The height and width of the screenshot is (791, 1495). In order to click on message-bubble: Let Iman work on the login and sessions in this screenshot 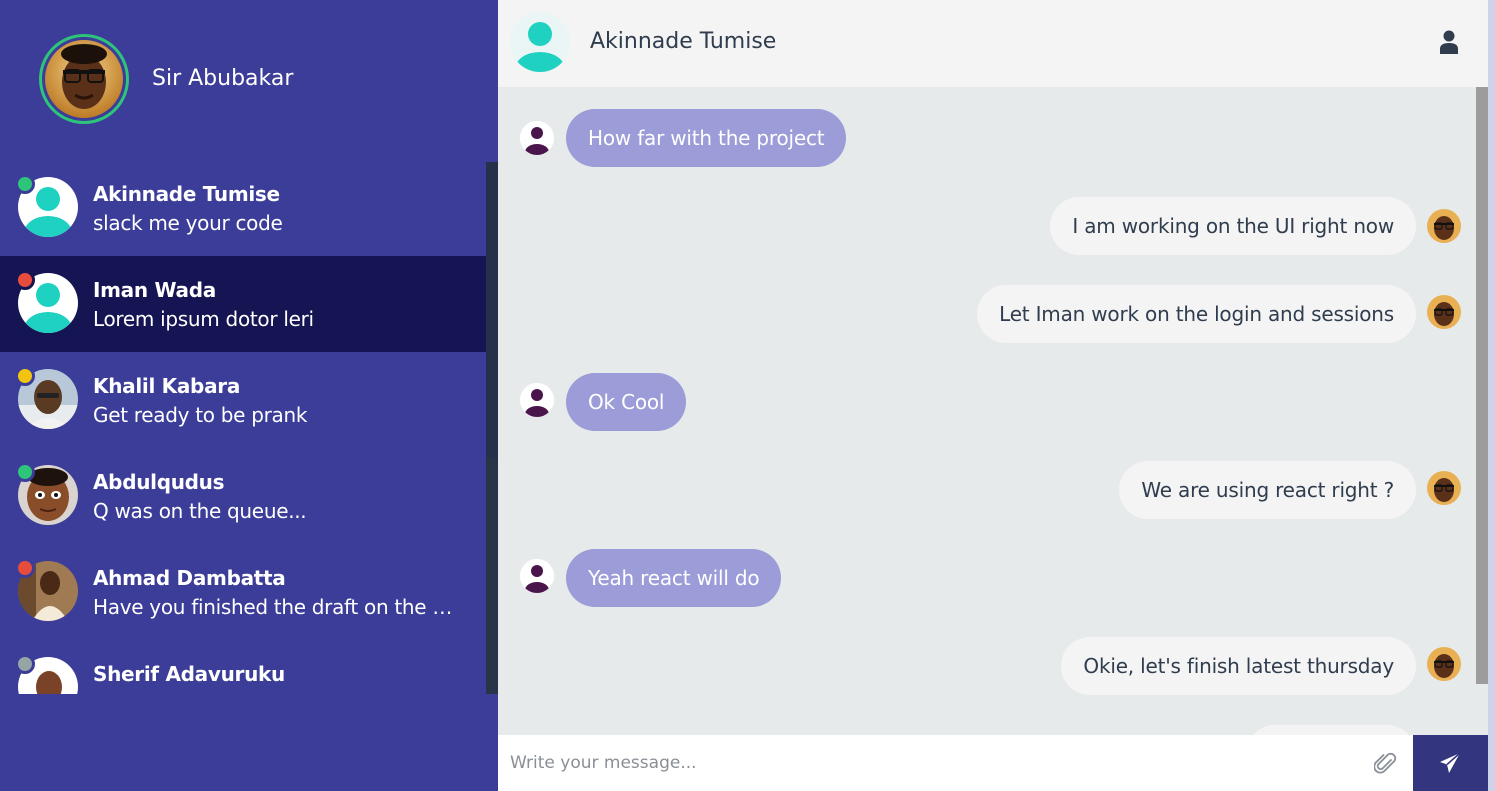, I will do `click(1196, 314)`.